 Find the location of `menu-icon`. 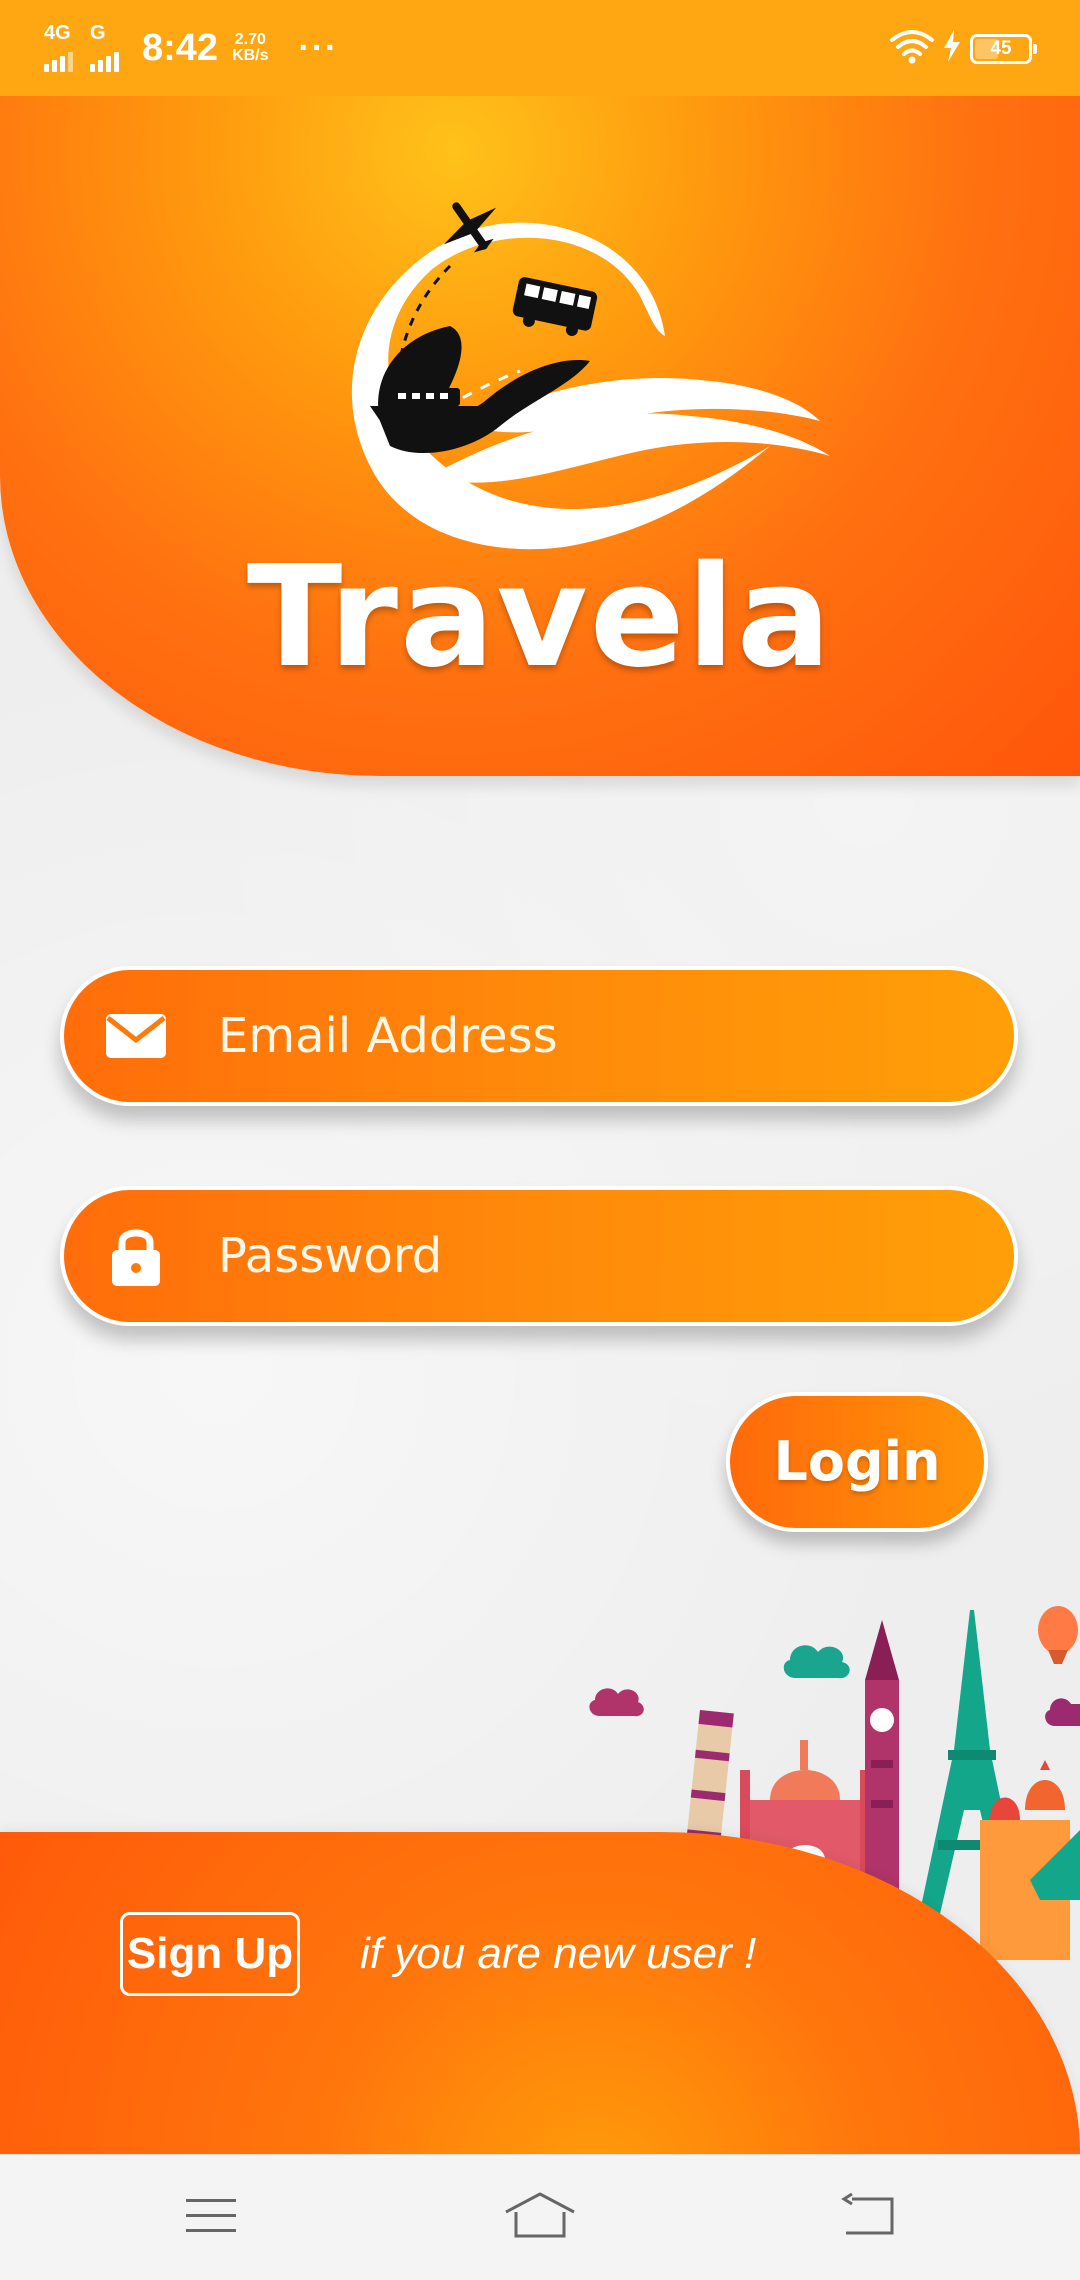

menu-icon is located at coordinates (211, 2218).